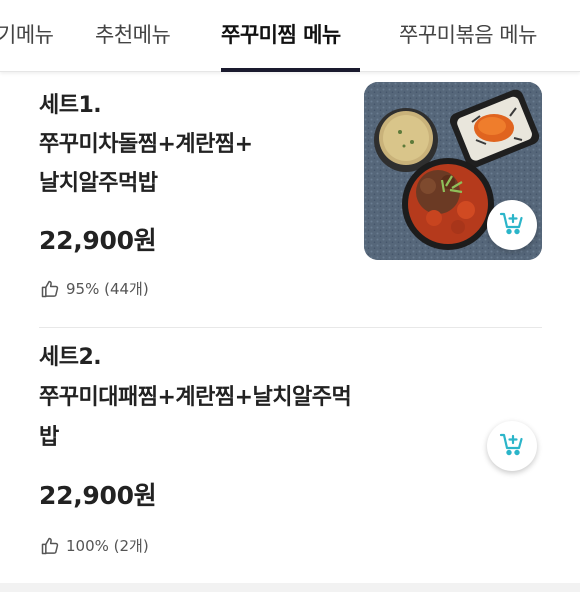 This screenshot has width=580, height=592. Describe the element at coordinates (468, 34) in the screenshot. I see `tab-jjukkumi-bokkeum-menu: 쭈꾸미볶음 메뉴` at that location.